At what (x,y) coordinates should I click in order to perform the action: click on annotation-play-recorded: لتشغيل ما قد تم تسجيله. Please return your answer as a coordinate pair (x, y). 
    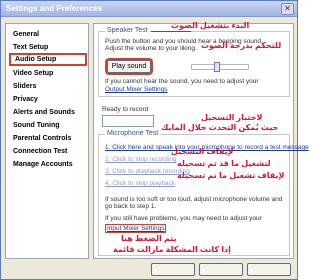
    Looking at the image, I should click on (224, 163).